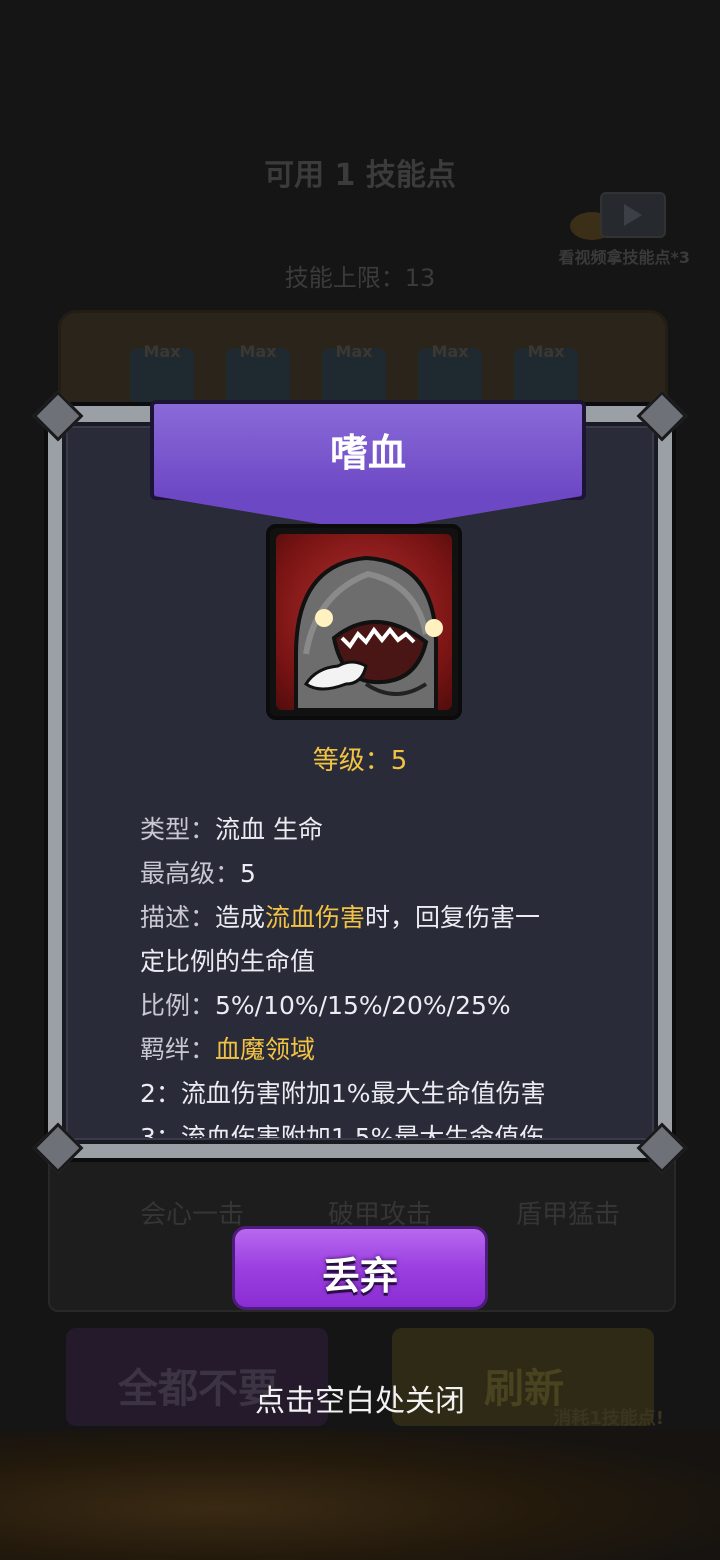 The height and width of the screenshot is (1560, 720). What do you see at coordinates (248, 873) in the screenshot?
I see `max-level-value: 5` at bounding box center [248, 873].